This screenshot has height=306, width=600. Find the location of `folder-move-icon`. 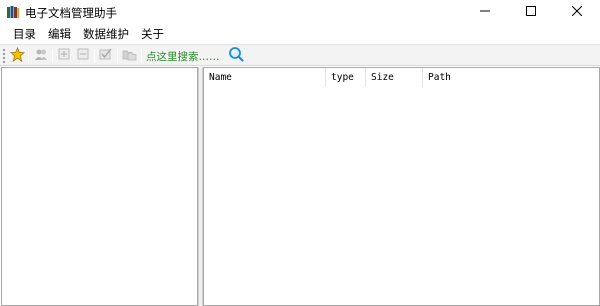

folder-move-icon is located at coordinates (129, 56).